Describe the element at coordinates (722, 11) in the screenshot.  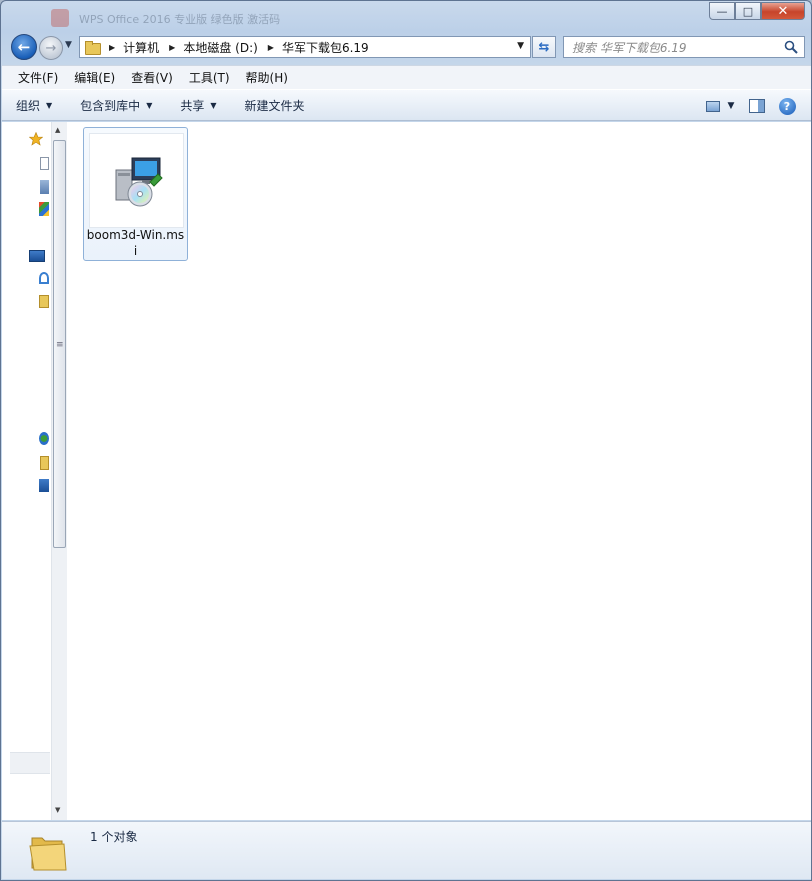
I see `minimize-button: —` at that location.